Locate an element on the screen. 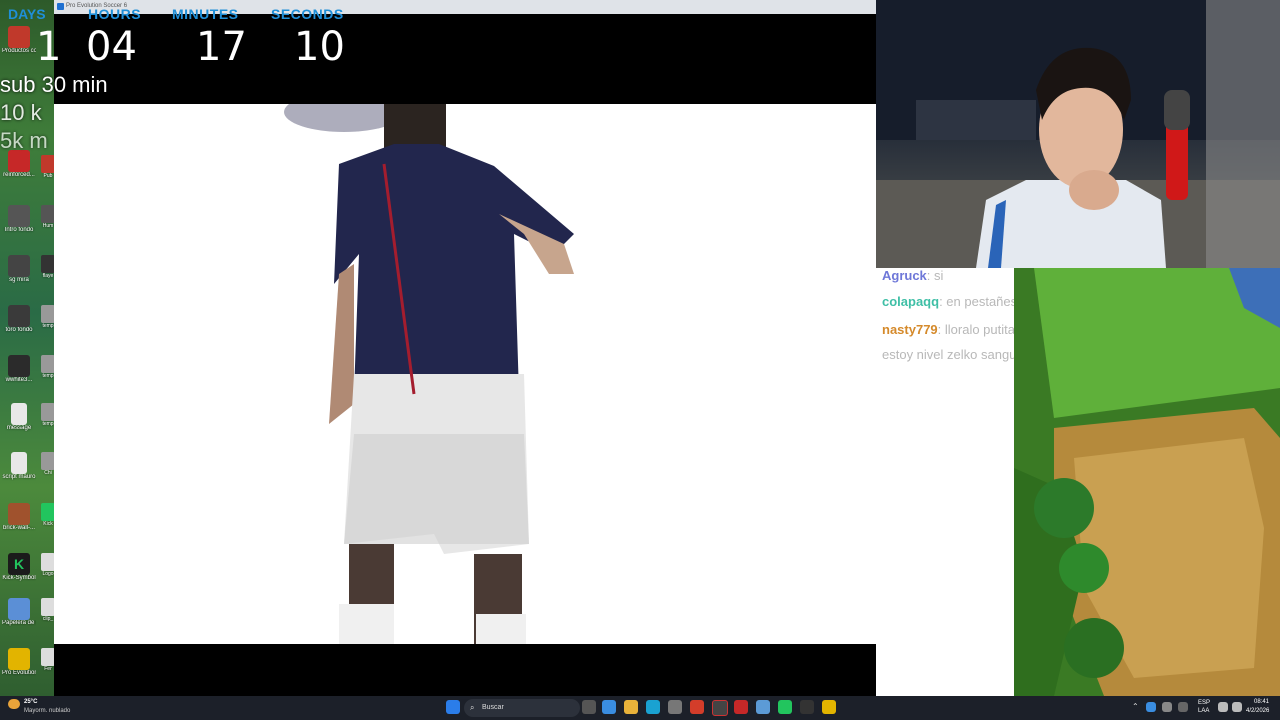 The width and height of the screenshot is (1280, 720). network-icon is located at coordinates (1223, 707).